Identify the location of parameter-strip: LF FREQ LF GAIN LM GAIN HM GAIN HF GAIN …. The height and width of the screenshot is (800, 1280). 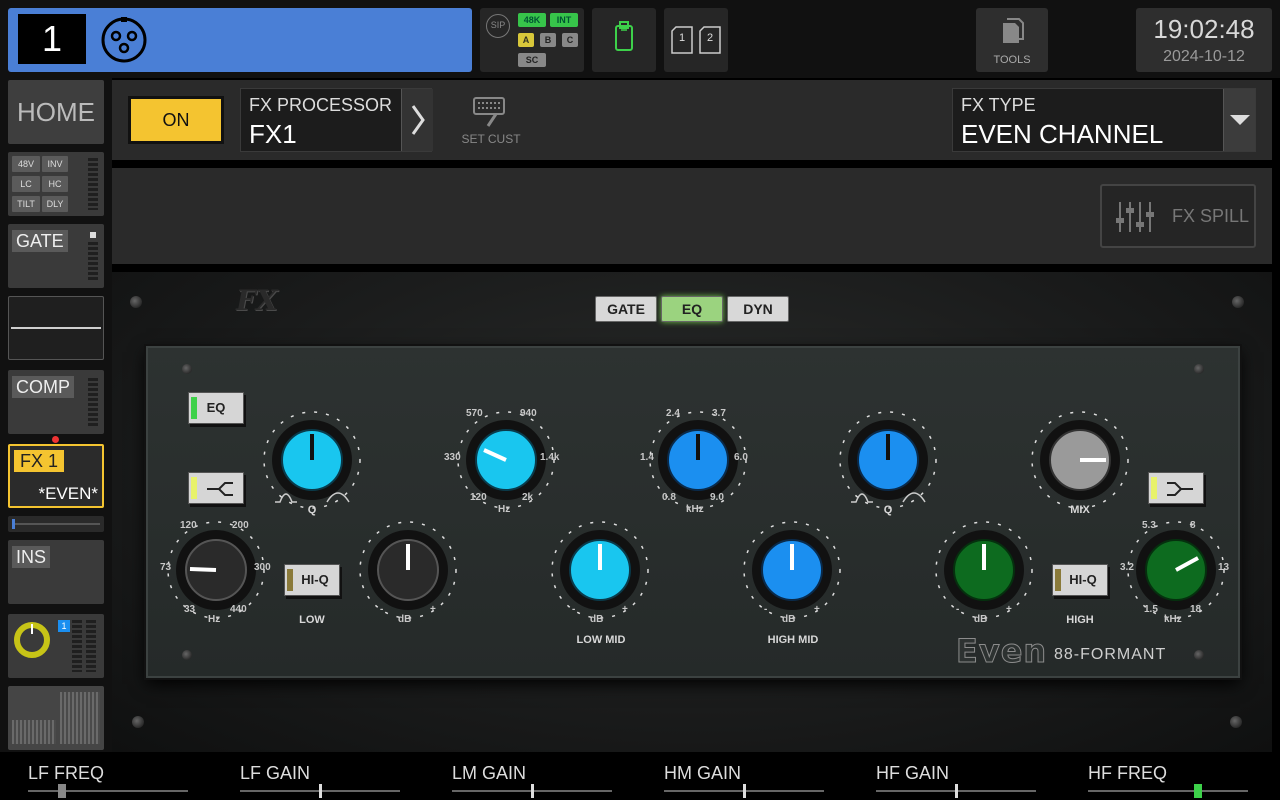
(640, 776).